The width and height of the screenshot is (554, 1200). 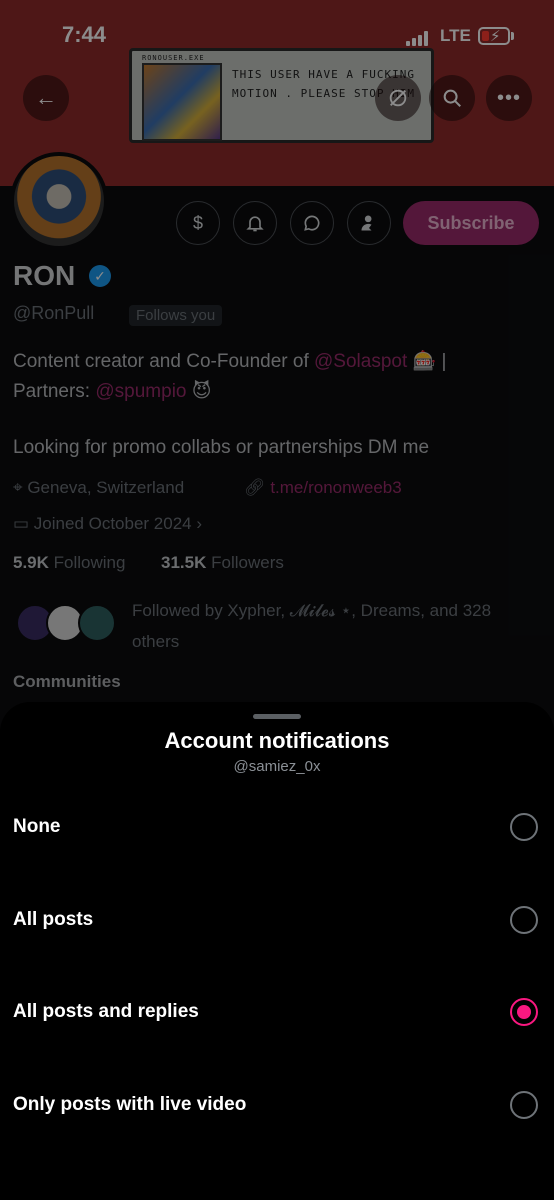 I want to click on option-all-posts-and-replies: All posts and replies, so click(x=277, y=1013).